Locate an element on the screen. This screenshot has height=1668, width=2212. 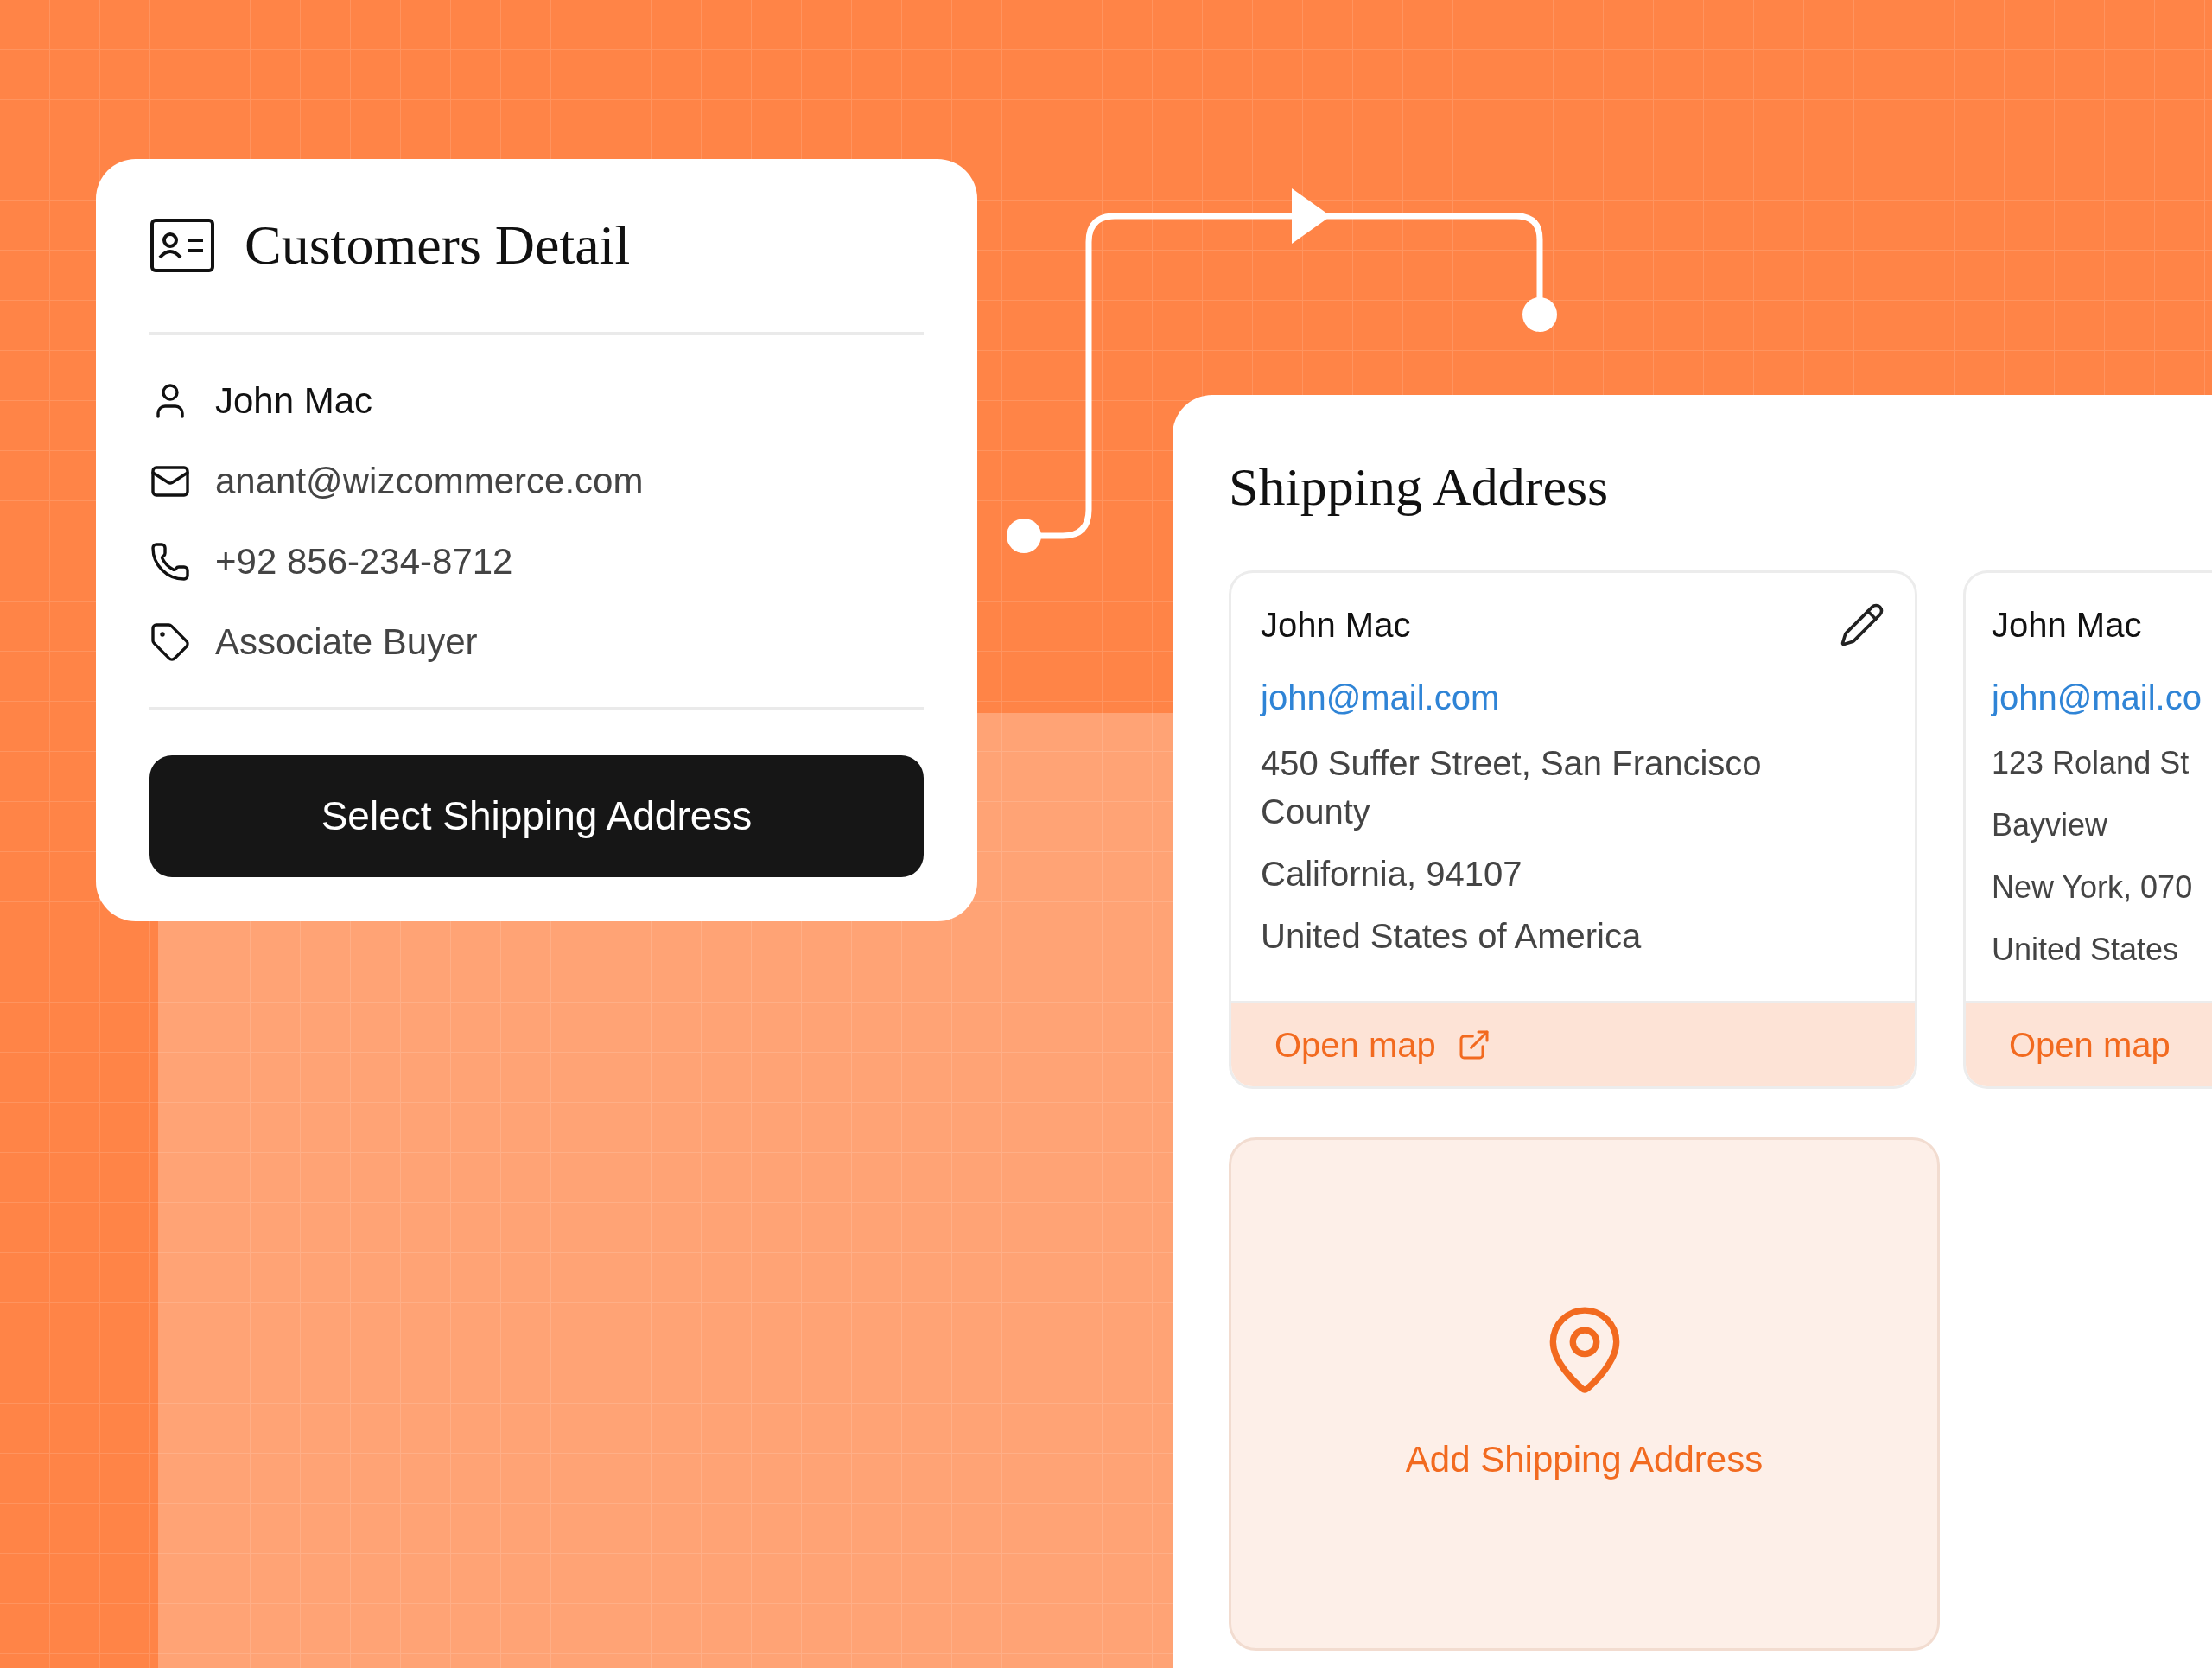
tag-icon is located at coordinates (170, 642).